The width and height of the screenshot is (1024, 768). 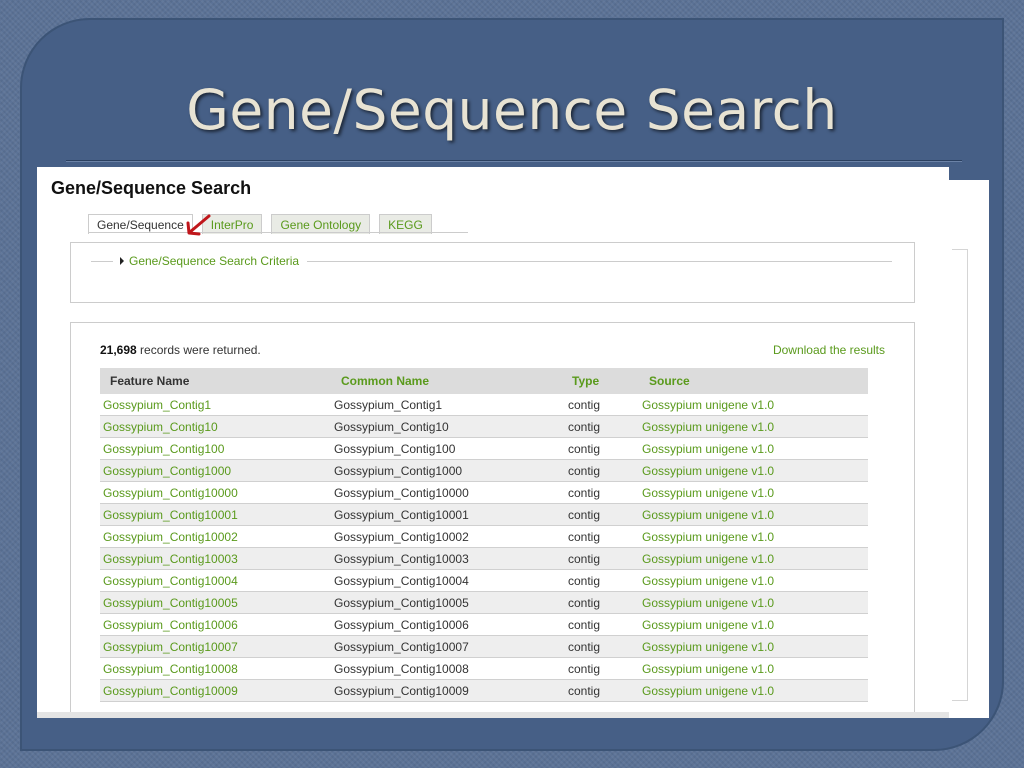 What do you see at coordinates (215, 580) in the screenshot?
I see `feature-name-link: Gossypium_Contig10004` at bounding box center [215, 580].